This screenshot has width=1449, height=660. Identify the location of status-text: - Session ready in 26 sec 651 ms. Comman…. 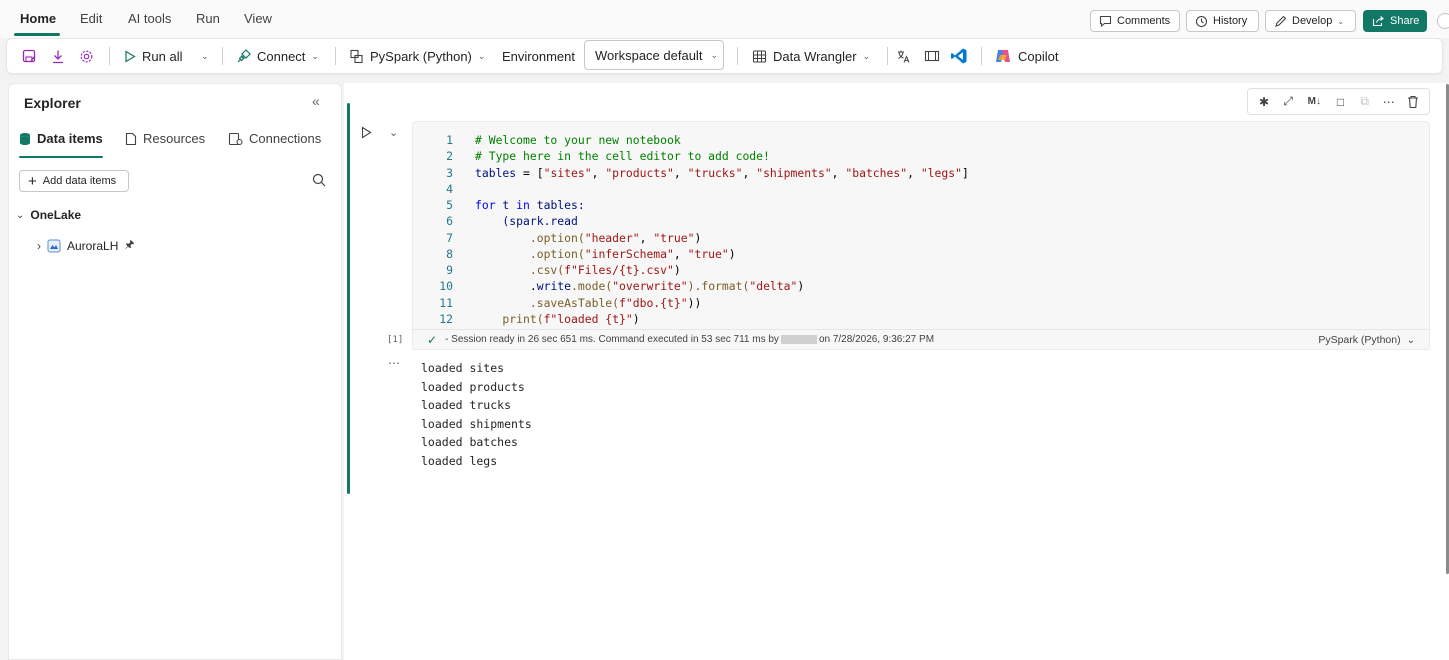
(612, 339).